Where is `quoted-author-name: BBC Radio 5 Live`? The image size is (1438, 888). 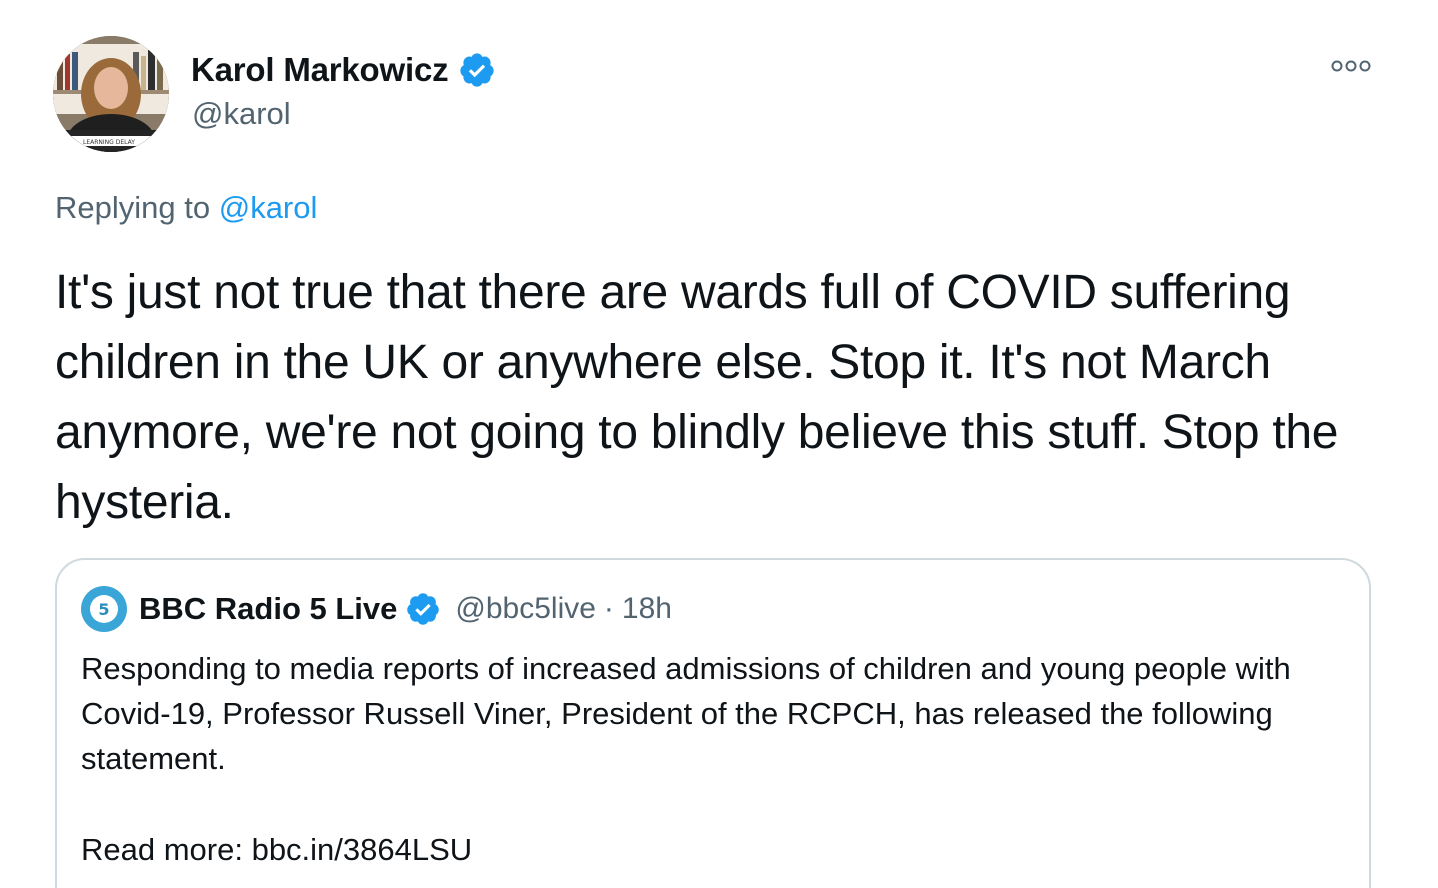 quoted-author-name: BBC Radio 5 Live is located at coordinates (268, 609).